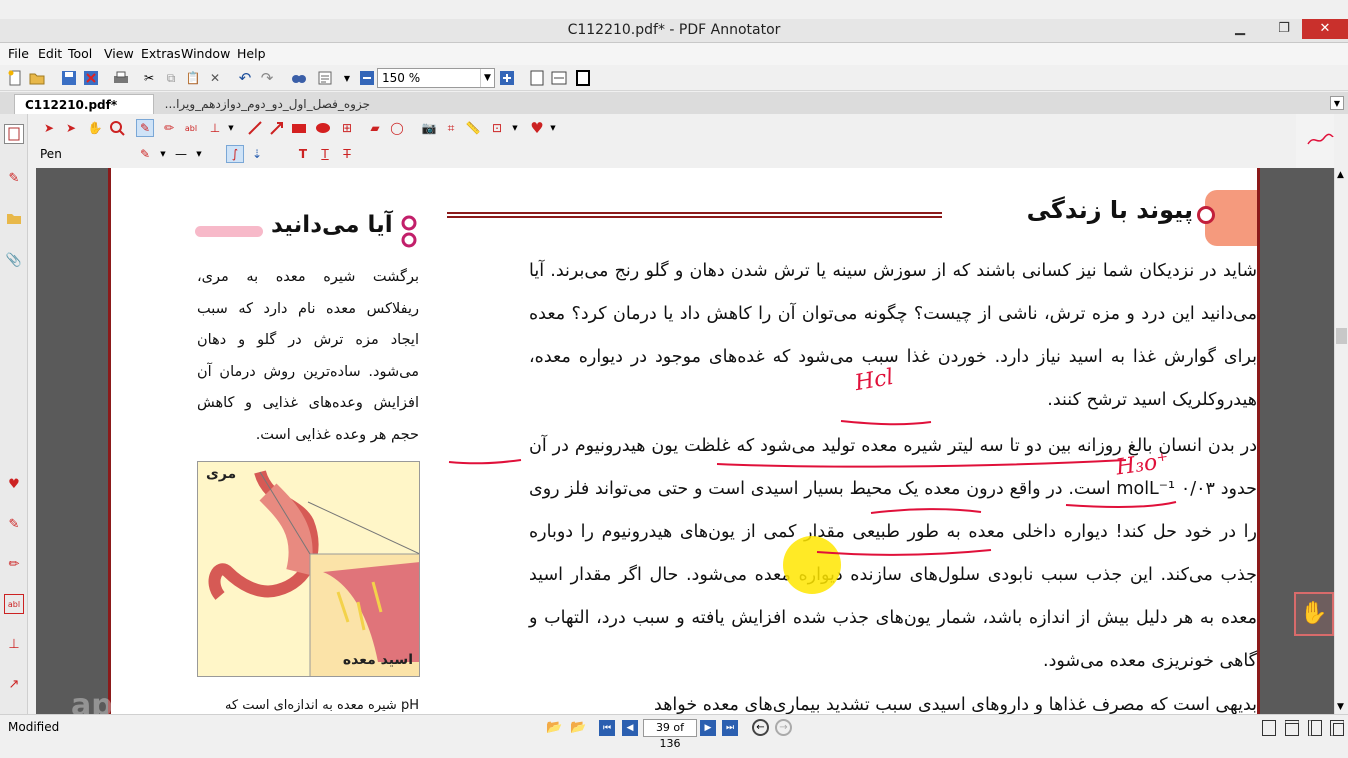 The height and width of the screenshot is (758, 1348). I want to click on select-text-icon: ➤, so click(71, 128).